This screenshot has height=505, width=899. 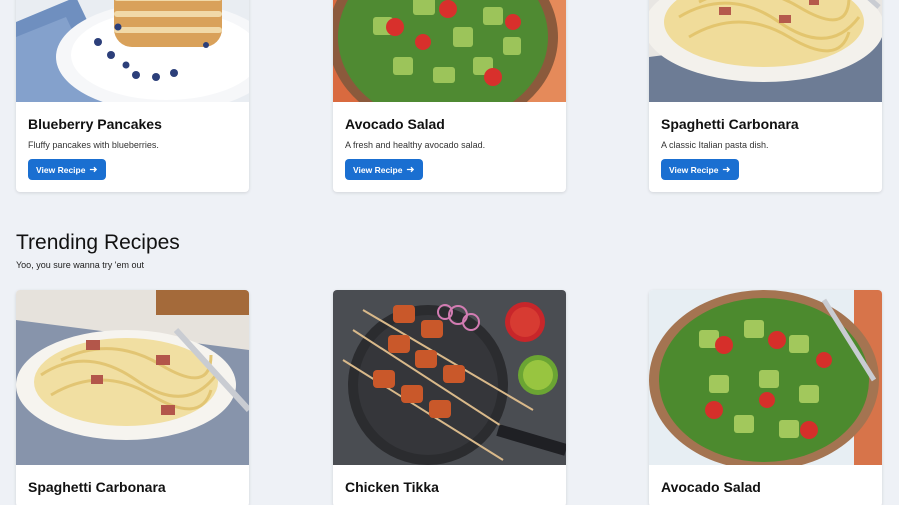 What do you see at coordinates (95, 124) in the screenshot?
I see `card-title: Blueberry Pancakes` at bounding box center [95, 124].